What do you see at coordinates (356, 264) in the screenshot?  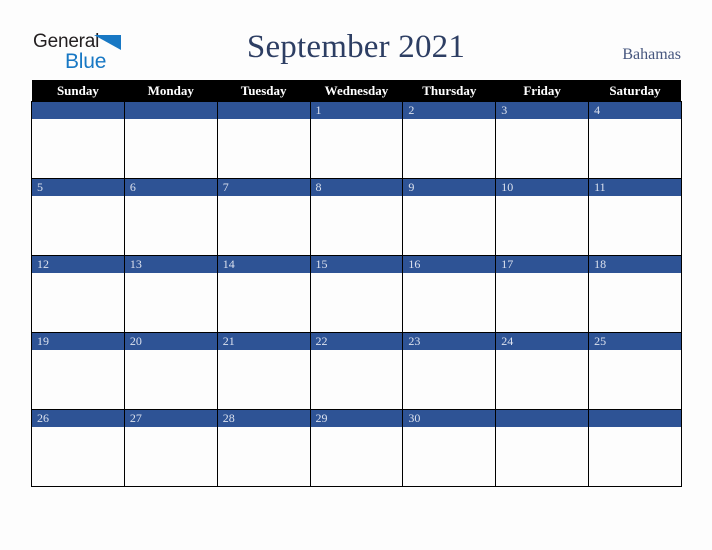 I see `day-number: 15` at bounding box center [356, 264].